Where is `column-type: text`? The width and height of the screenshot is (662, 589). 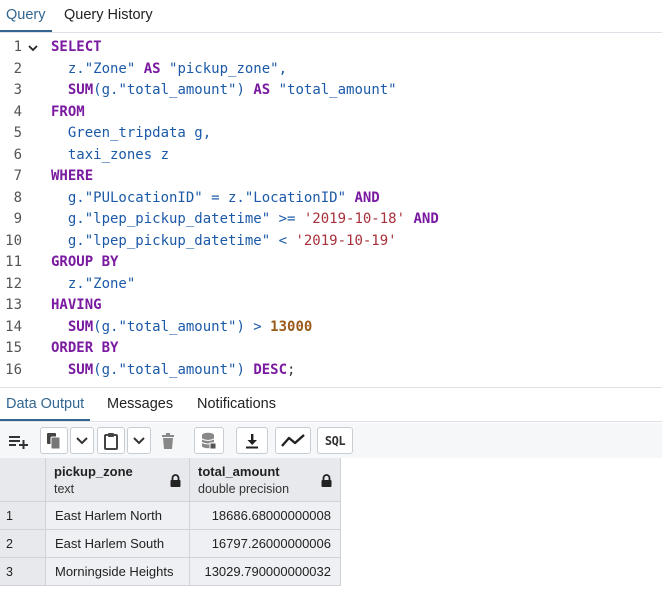
column-type: text is located at coordinates (64, 489).